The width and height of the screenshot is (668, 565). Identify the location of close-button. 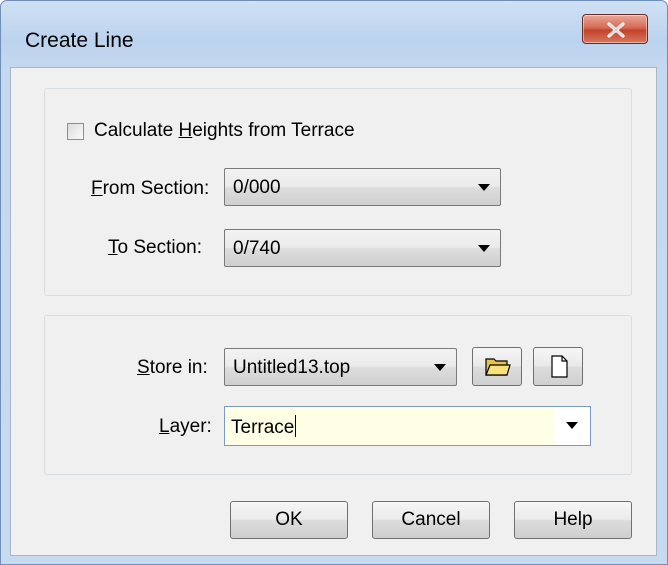
(615, 29).